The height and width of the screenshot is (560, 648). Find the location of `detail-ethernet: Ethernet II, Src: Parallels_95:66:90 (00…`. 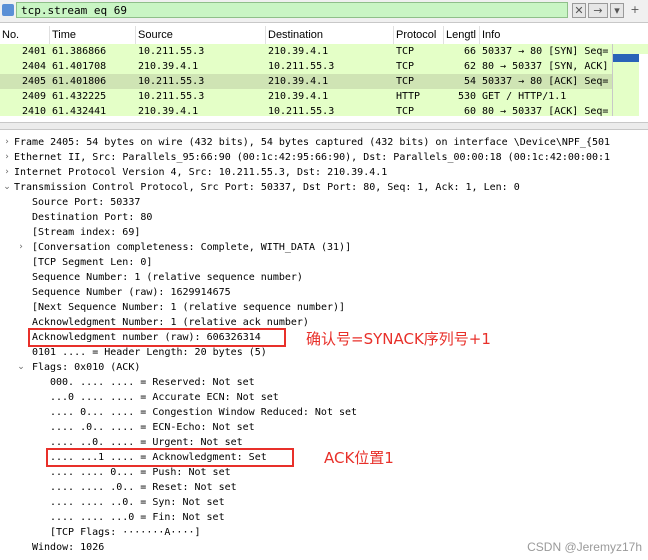

detail-ethernet: Ethernet II, Src: Parallels_95:66:90 (00… is located at coordinates (312, 157).